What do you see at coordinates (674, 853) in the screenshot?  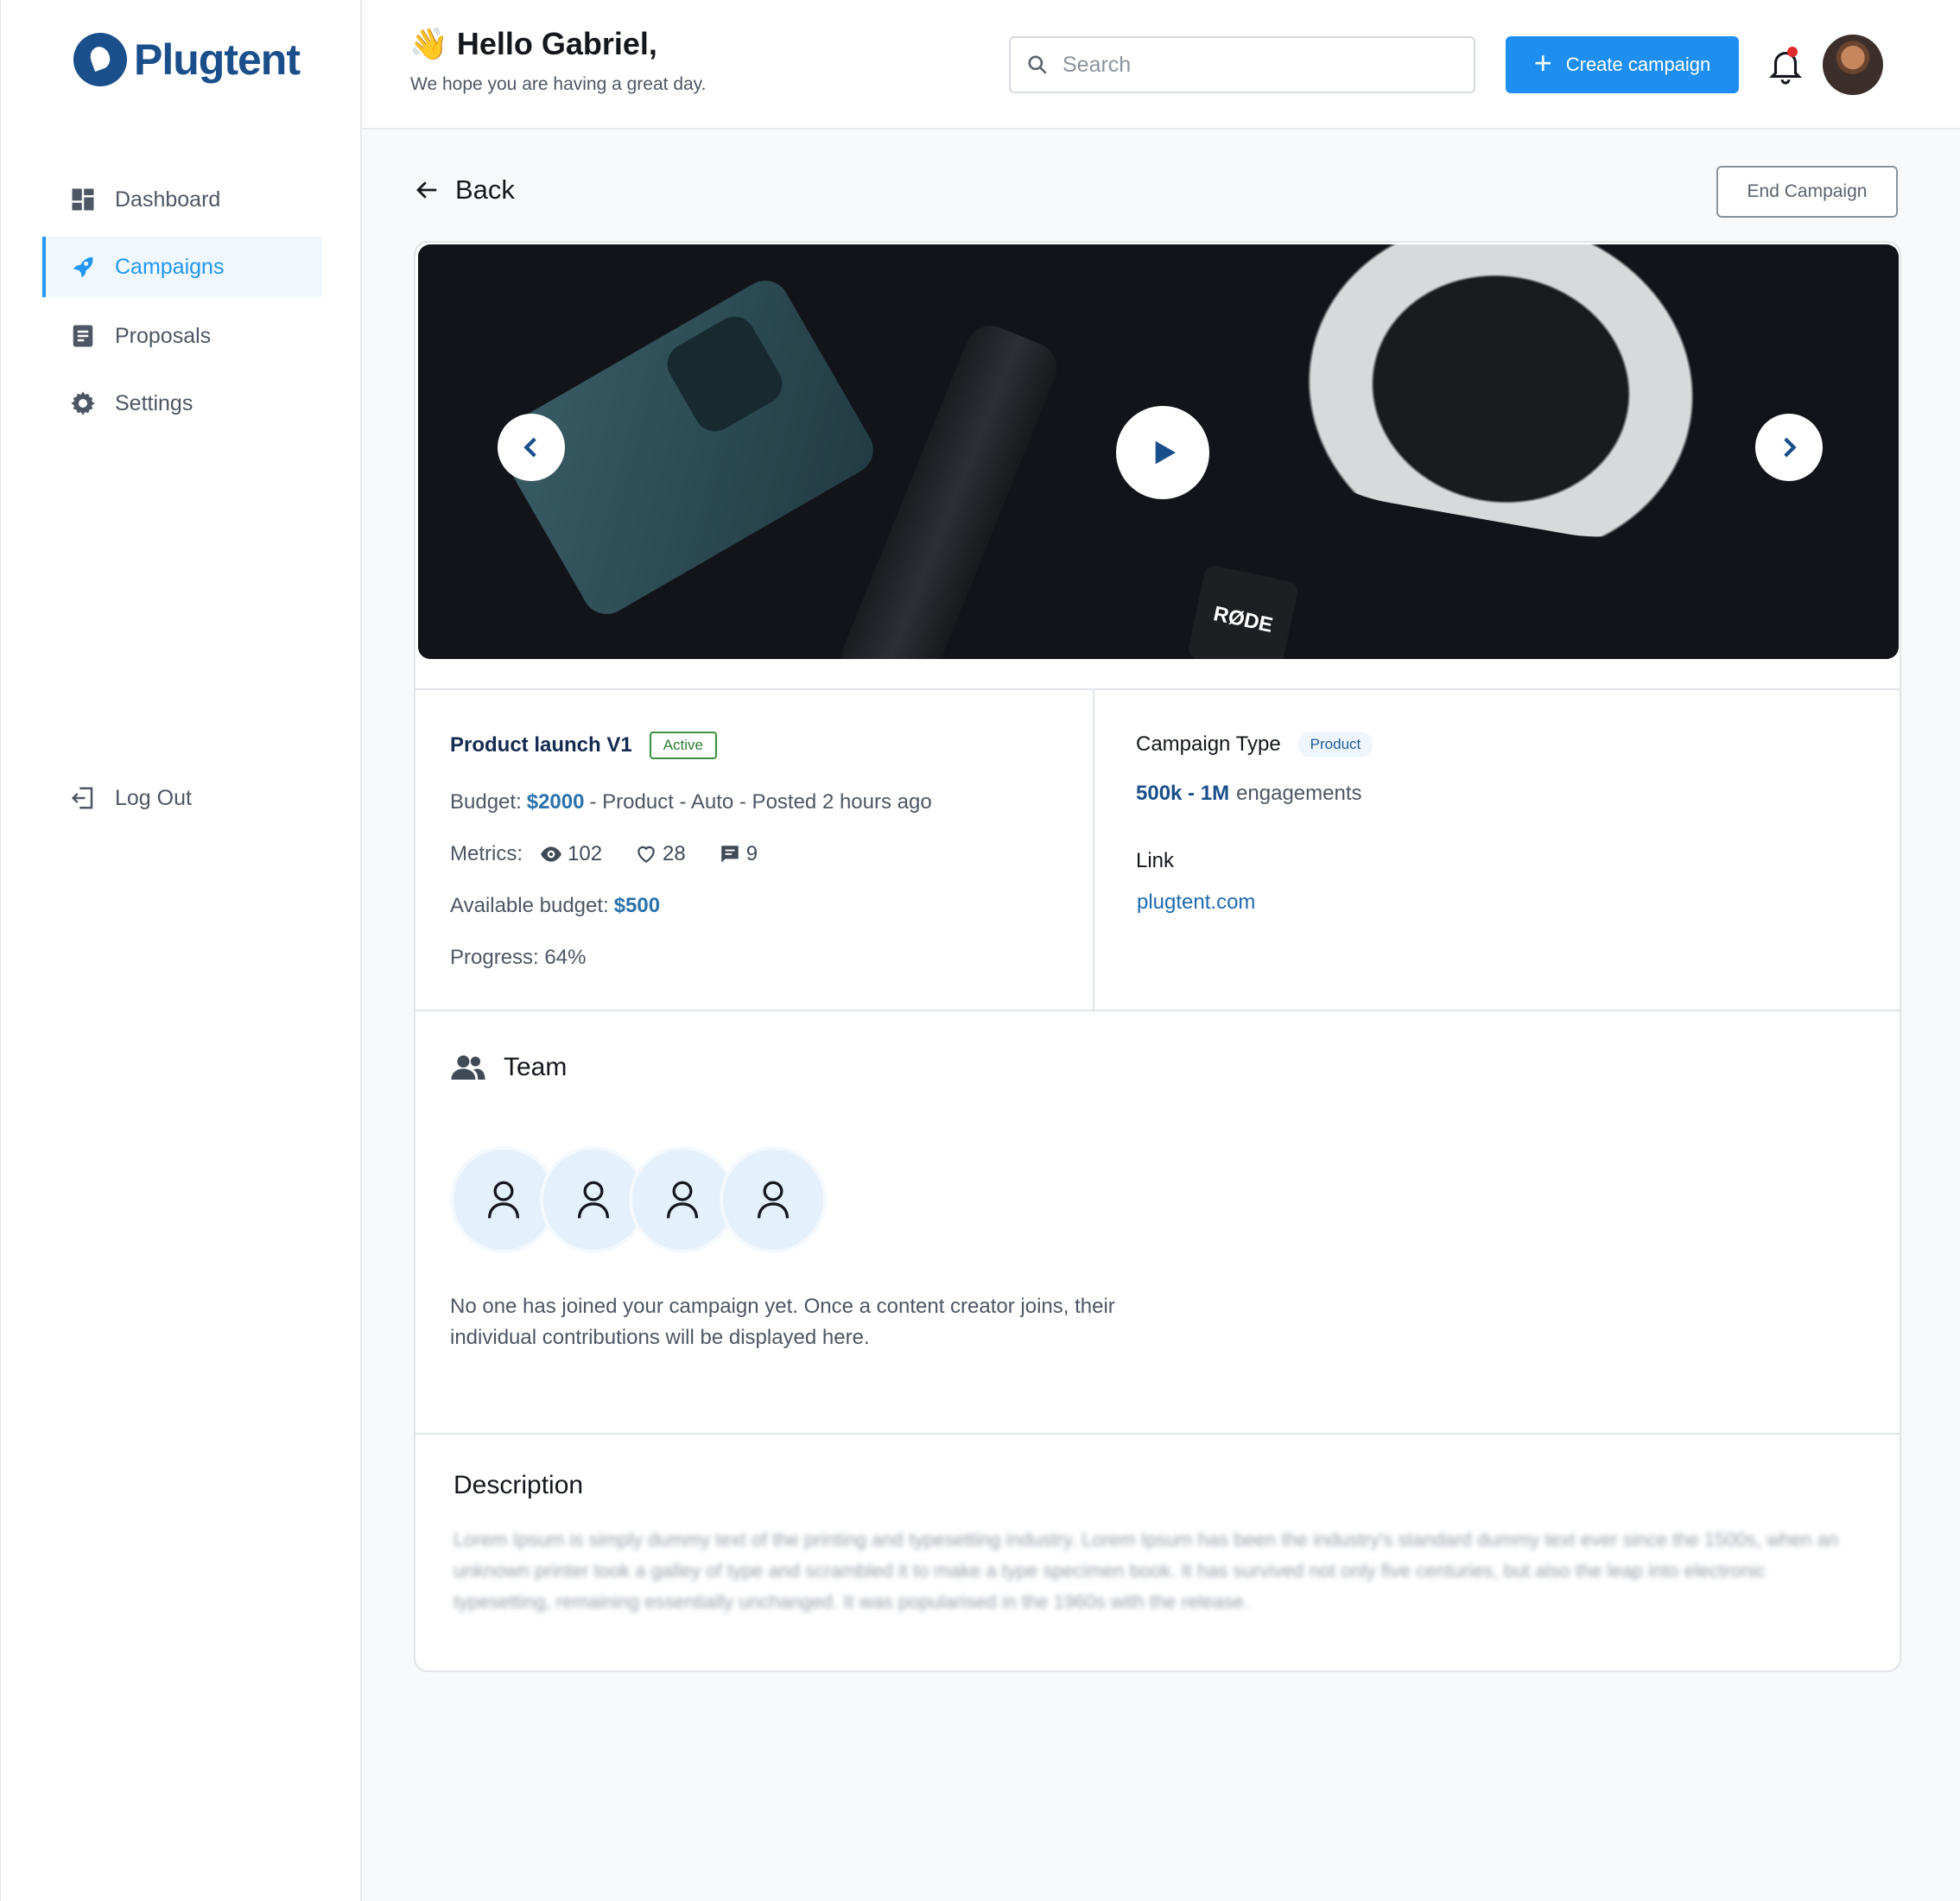 I see `likes-count: 28` at bounding box center [674, 853].